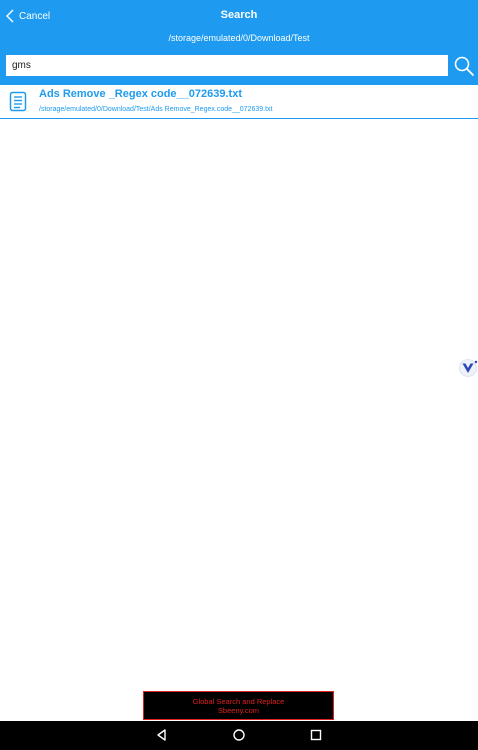  I want to click on directory-path: /storage/emulated/0/Download/Test, so click(239, 38).